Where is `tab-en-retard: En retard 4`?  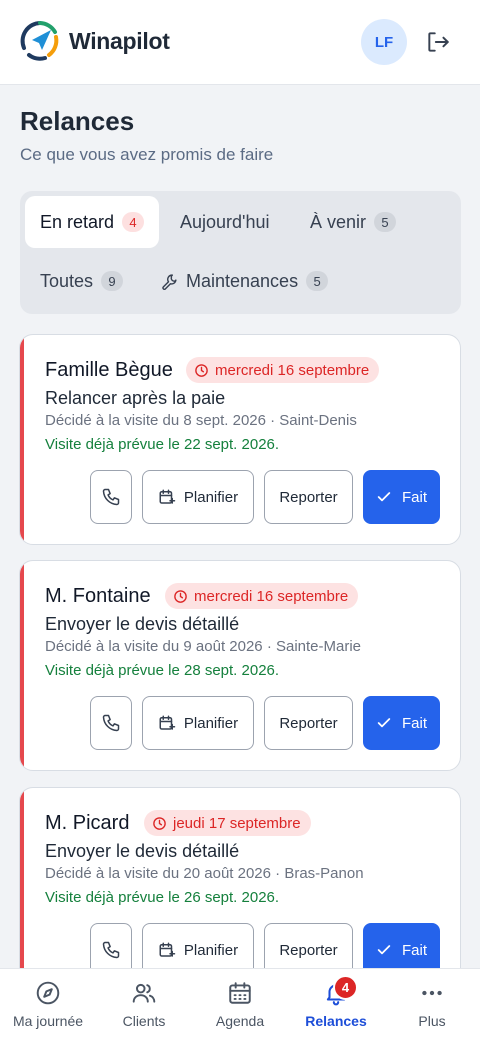
tab-en-retard: En retard 4 is located at coordinates (92, 222).